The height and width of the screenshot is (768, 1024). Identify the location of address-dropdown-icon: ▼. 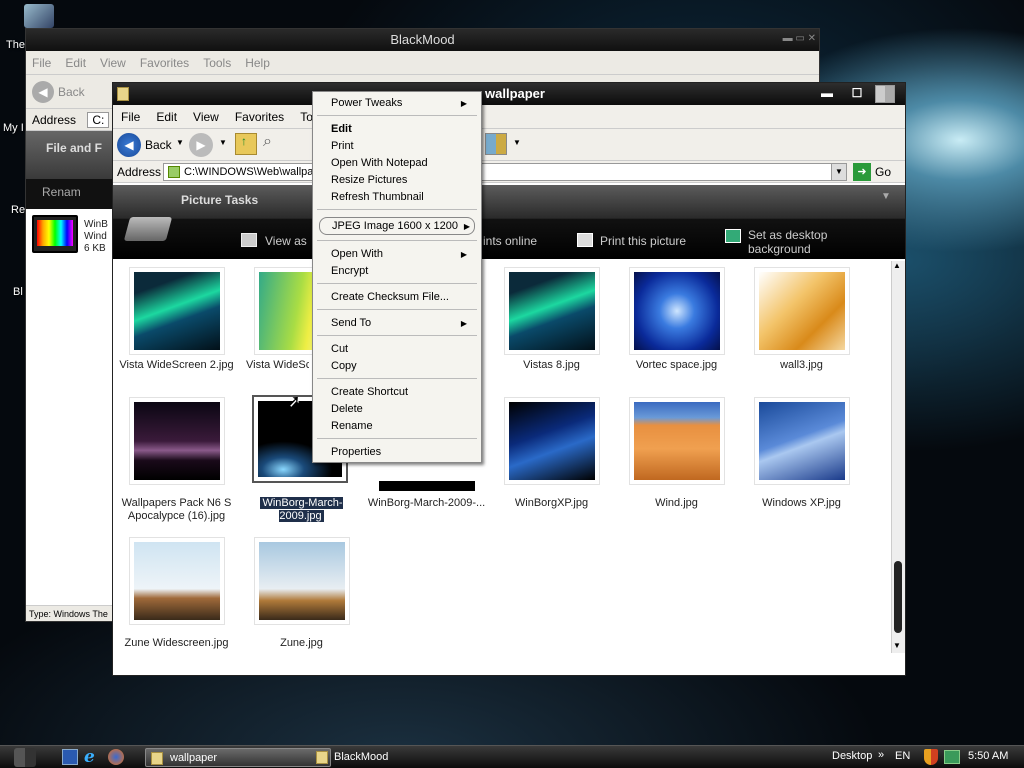
(838, 172).